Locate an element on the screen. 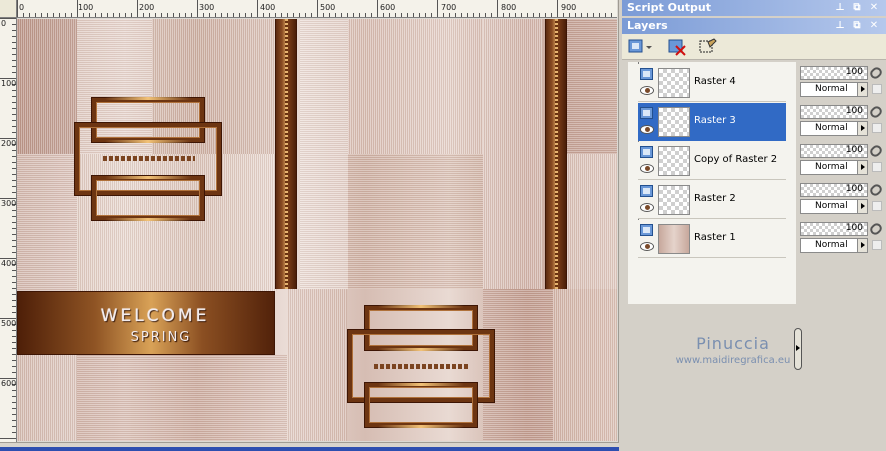  dot-row is located at coordinates (149, 158).